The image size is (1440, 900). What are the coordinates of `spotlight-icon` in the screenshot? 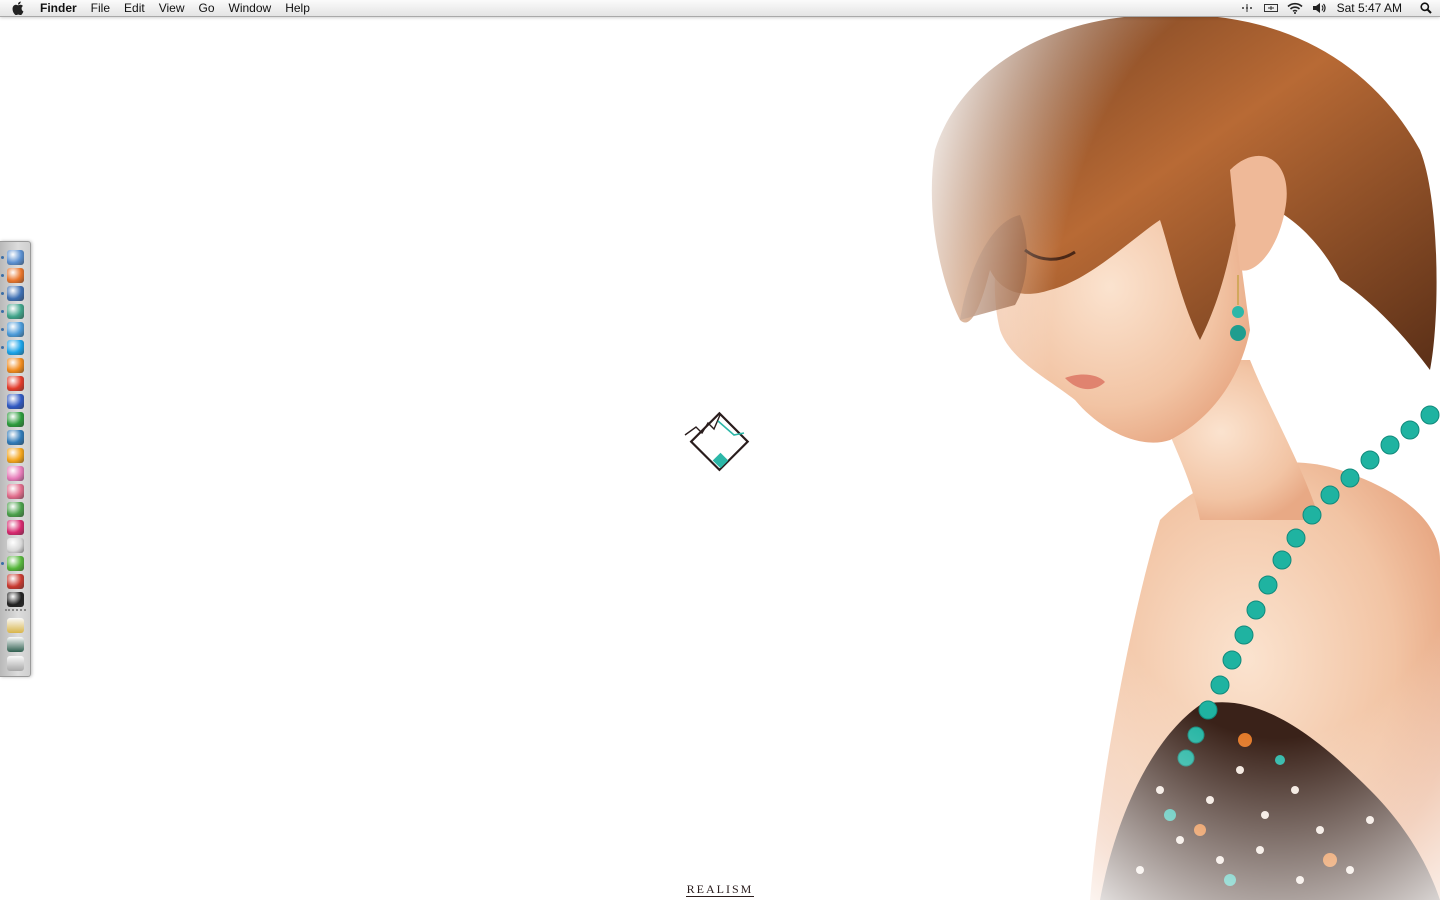 It's located at (1426, 8).